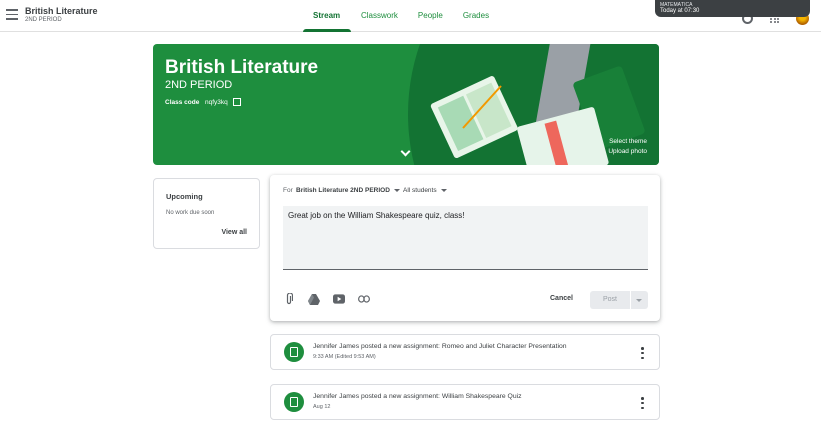 The image size is (821, 432). I want to click on attachment-toolbar, so click(326, 299).